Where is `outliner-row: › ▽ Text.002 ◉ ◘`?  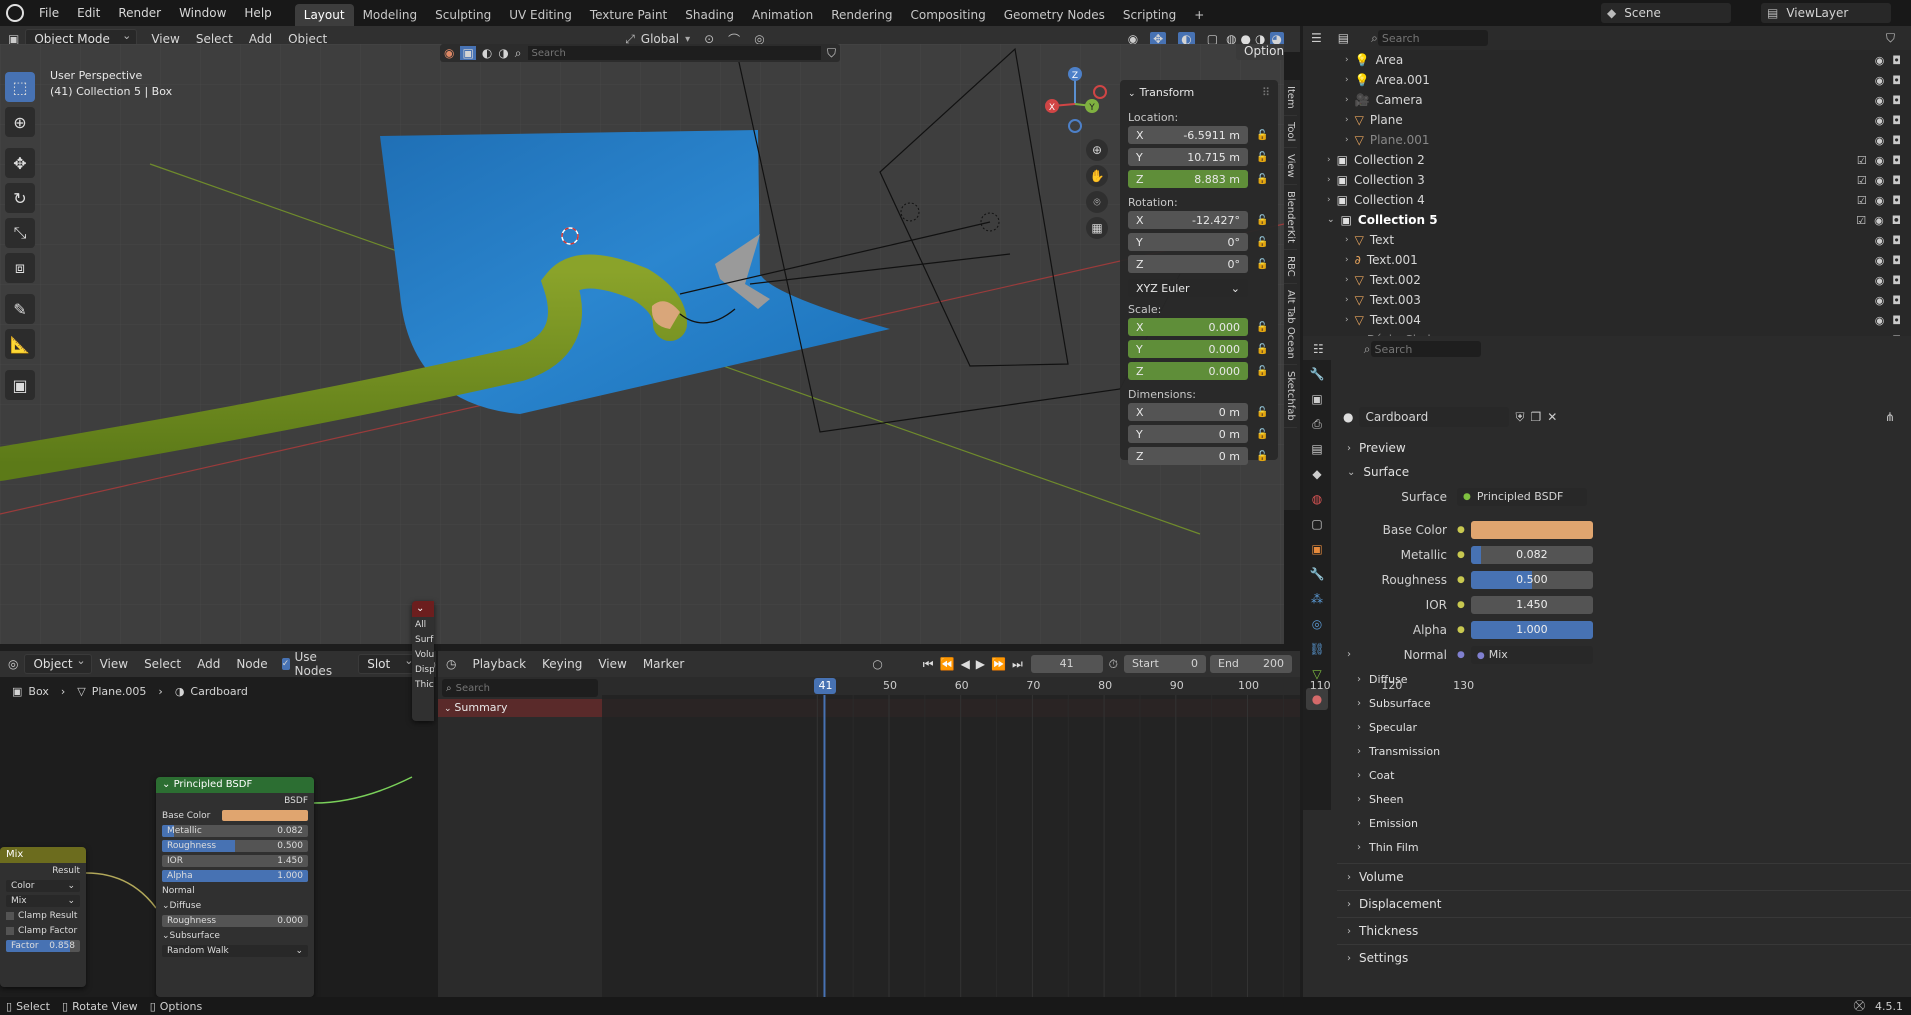 outliner-row: › ▽ Text.002 ◉ ◘ is located at coordinates (1607, 280).